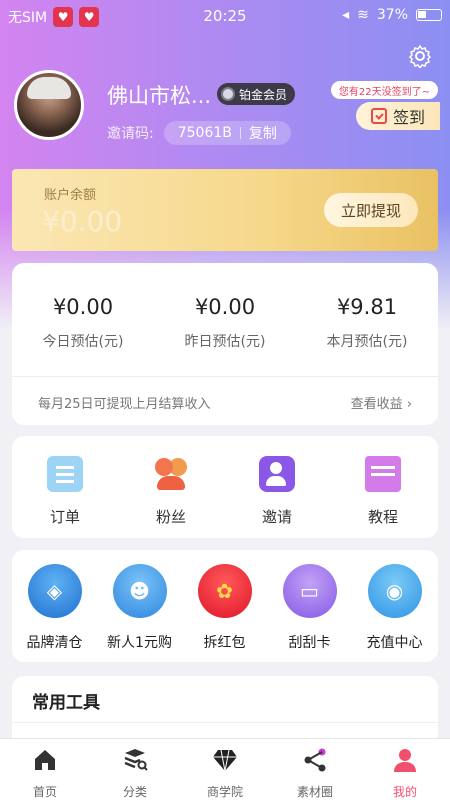 The height and width of the screenshot is (800, 450). I want to click on quick-action-tutorial: 教程, so click(383, 491).